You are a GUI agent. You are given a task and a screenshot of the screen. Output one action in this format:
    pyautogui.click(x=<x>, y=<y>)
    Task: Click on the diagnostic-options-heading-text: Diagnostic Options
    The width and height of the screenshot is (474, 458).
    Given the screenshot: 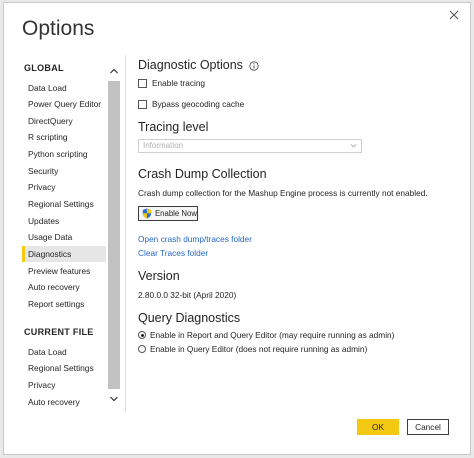 What is the action you would take?
    pyautogui.click(x=190, y=65)
    